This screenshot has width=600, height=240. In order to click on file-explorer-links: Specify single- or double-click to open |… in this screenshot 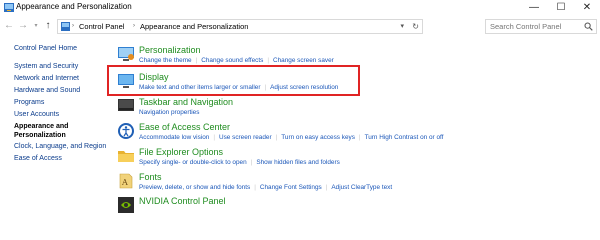, I will do `click(239, 162)`.